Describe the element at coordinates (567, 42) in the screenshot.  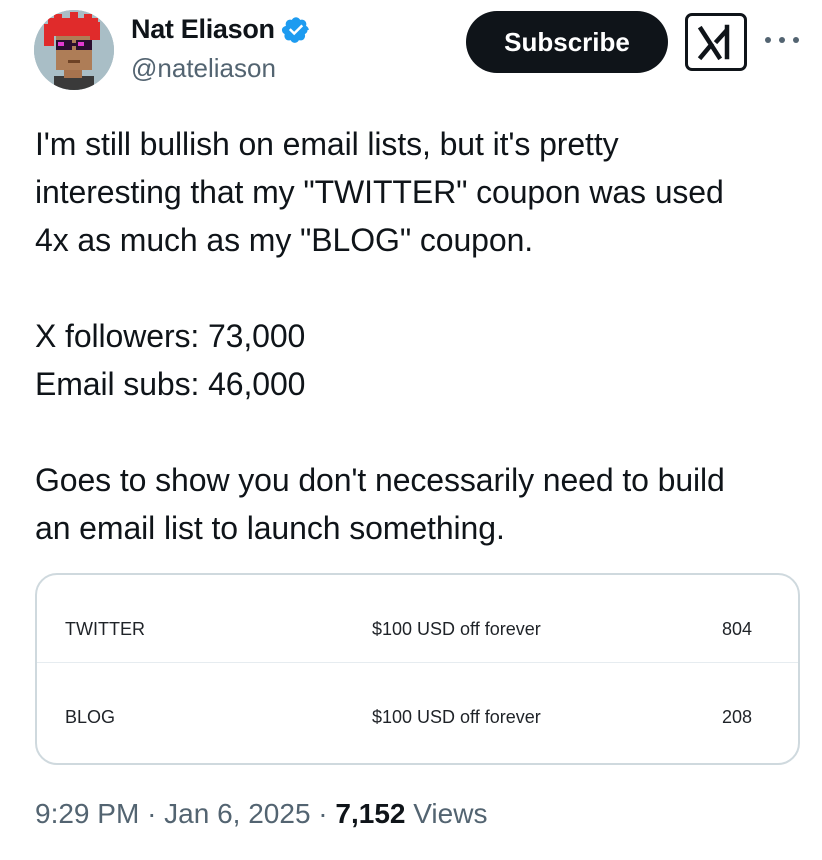
I see `subscribe-button: Subscribe` at that location.